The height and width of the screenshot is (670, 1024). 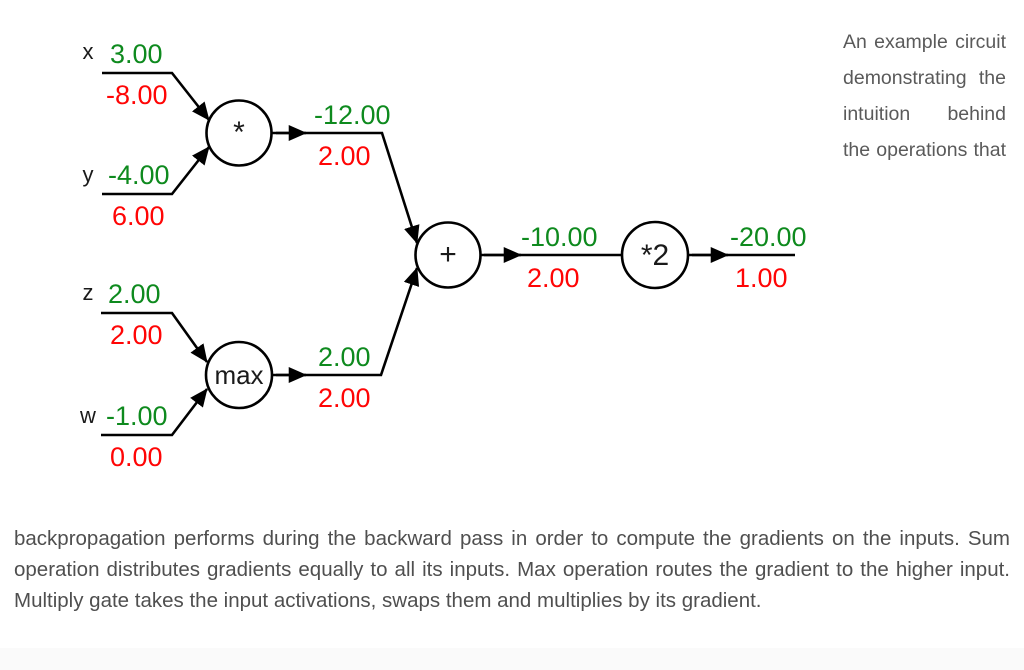 What do you see at coordinates (512, 659) in the screenshot?
I see `page-bottom-band` at bounding box center [512, 659].